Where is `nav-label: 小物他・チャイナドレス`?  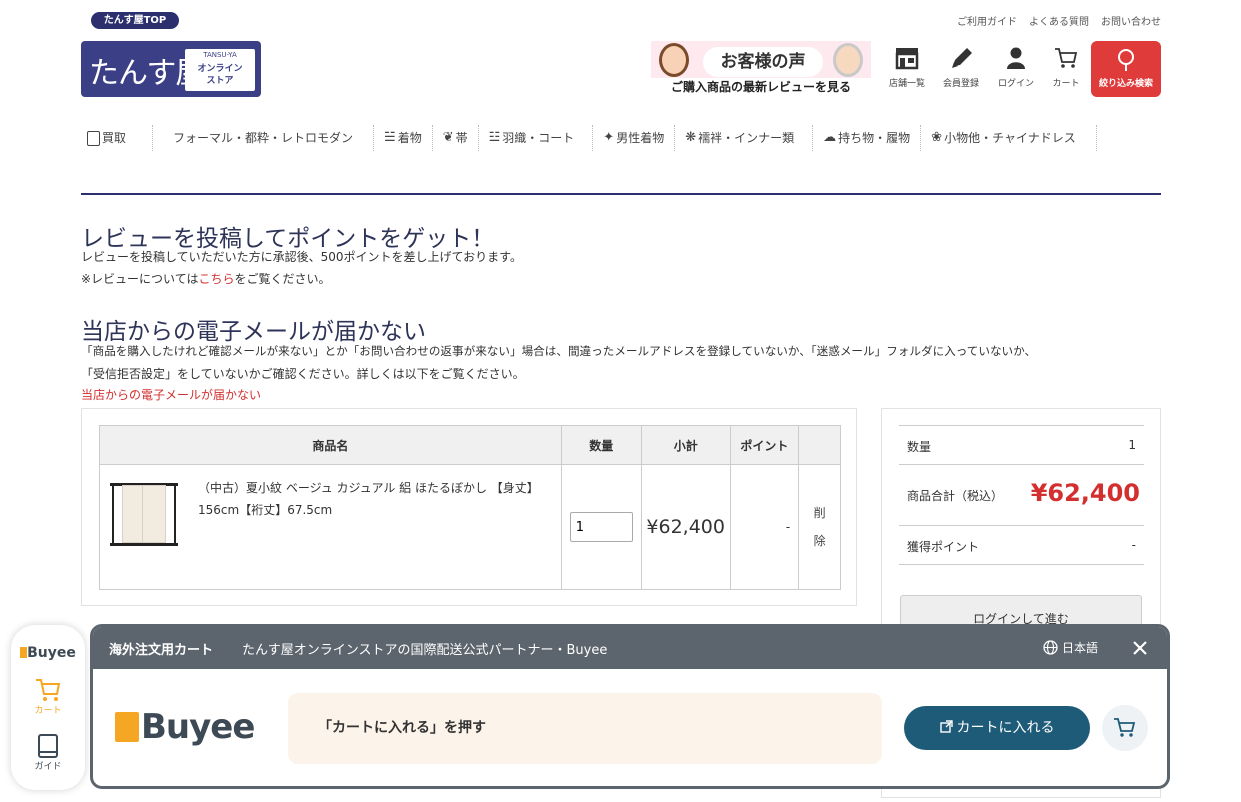 nav-label: 小物他・チャイナドレス is located at coordinates (1010, 138).